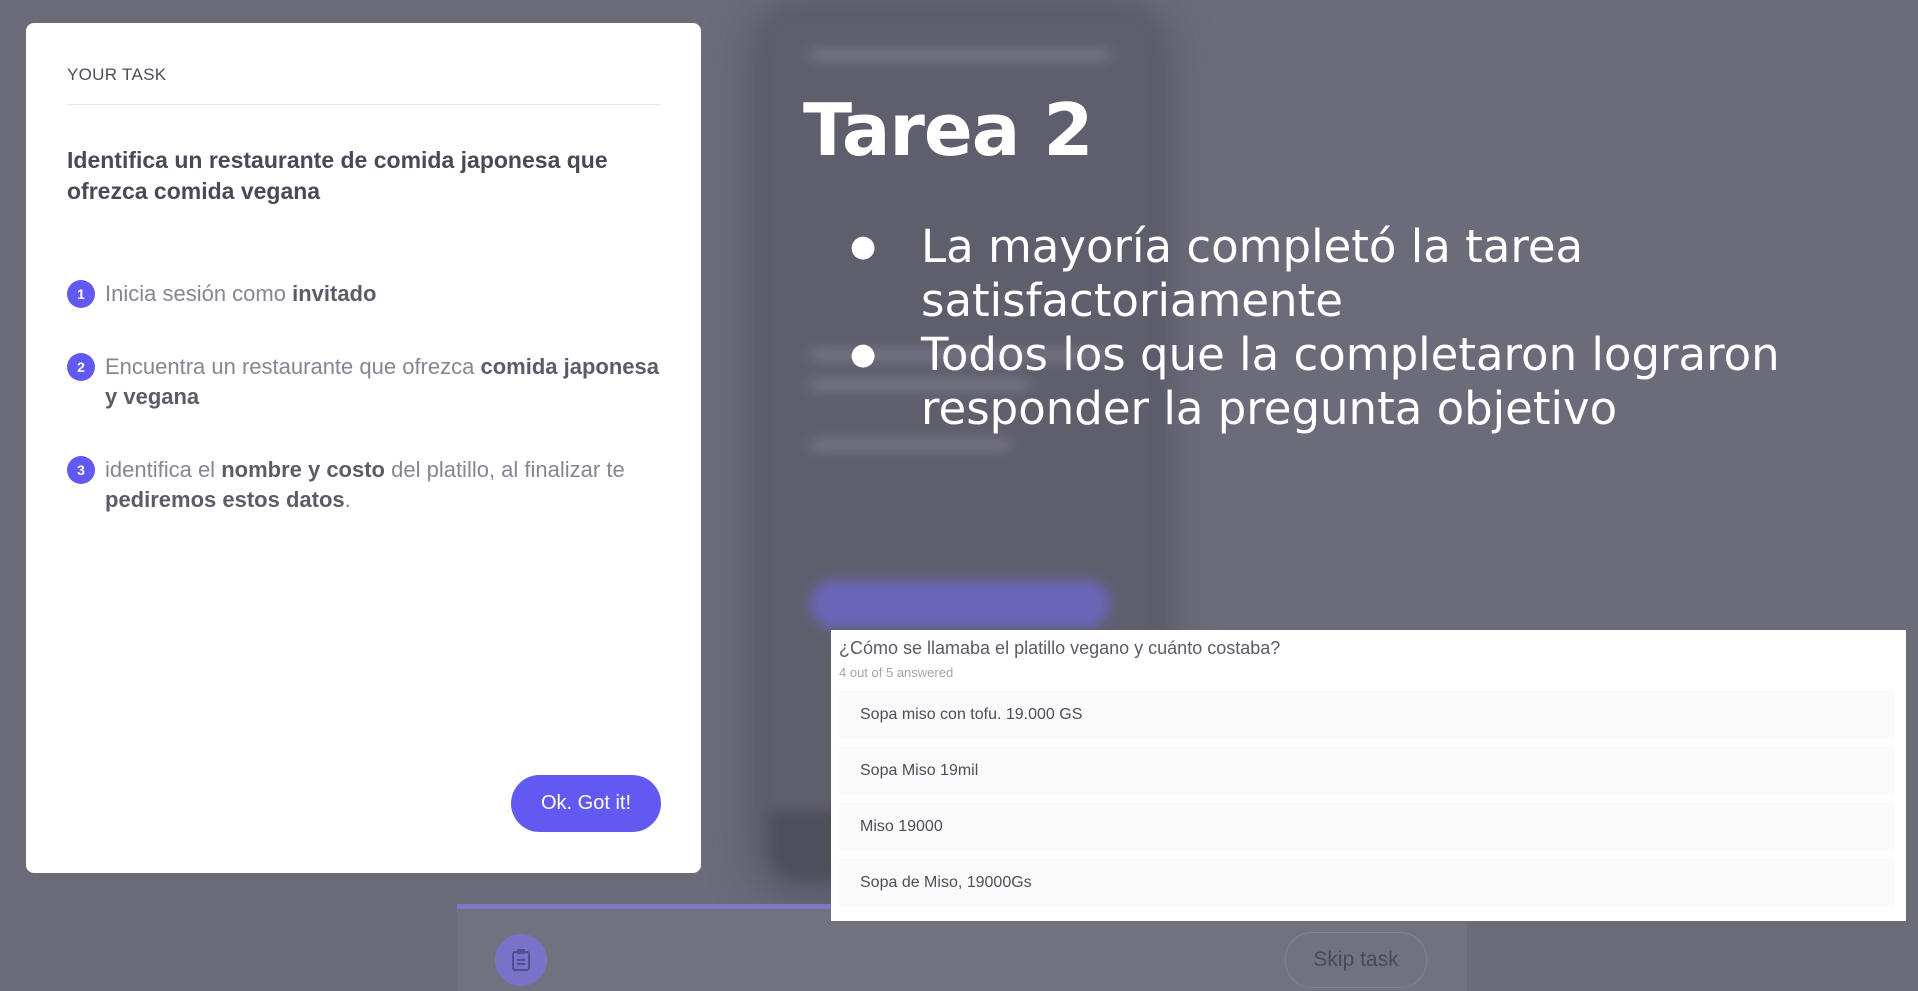 The width and height of the screenshot is (1918, 991). Describe the element at coordinates (363, 104) in the screenshot. I see `divider` at that location.